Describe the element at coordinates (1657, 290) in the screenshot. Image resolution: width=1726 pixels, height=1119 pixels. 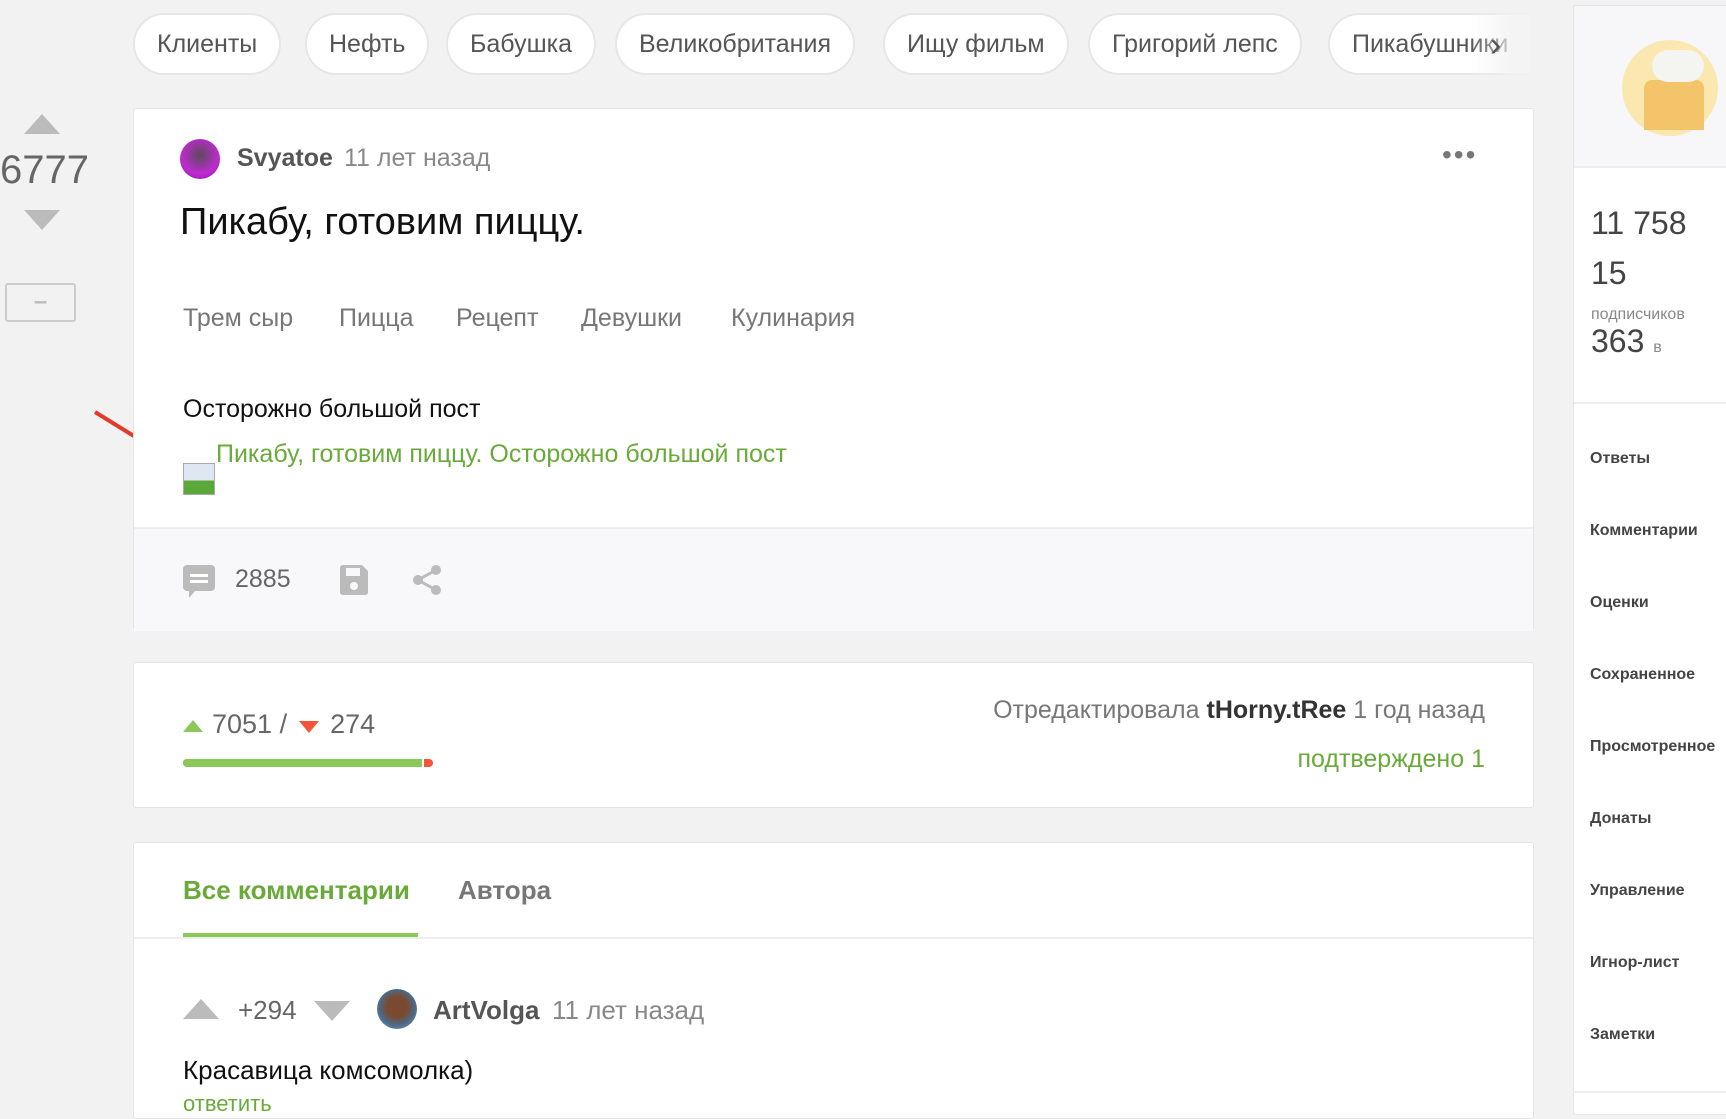
I see `stat-subscribers: 15 подписчиков` at that location.